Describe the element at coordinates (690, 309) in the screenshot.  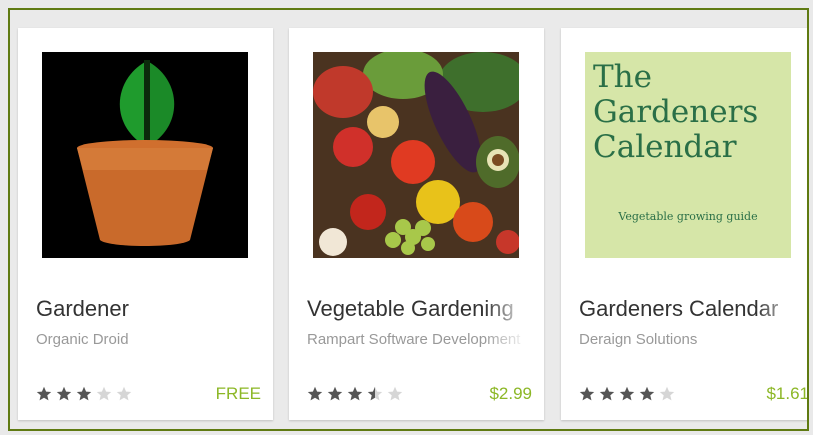
I see `app-title: Gardeners Calendar` at that location.